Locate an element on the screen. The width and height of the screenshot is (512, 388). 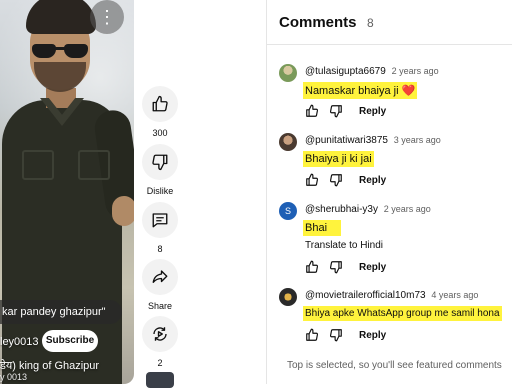
comment-timestamp: 3 years ago is located at coordinates (417, 140).